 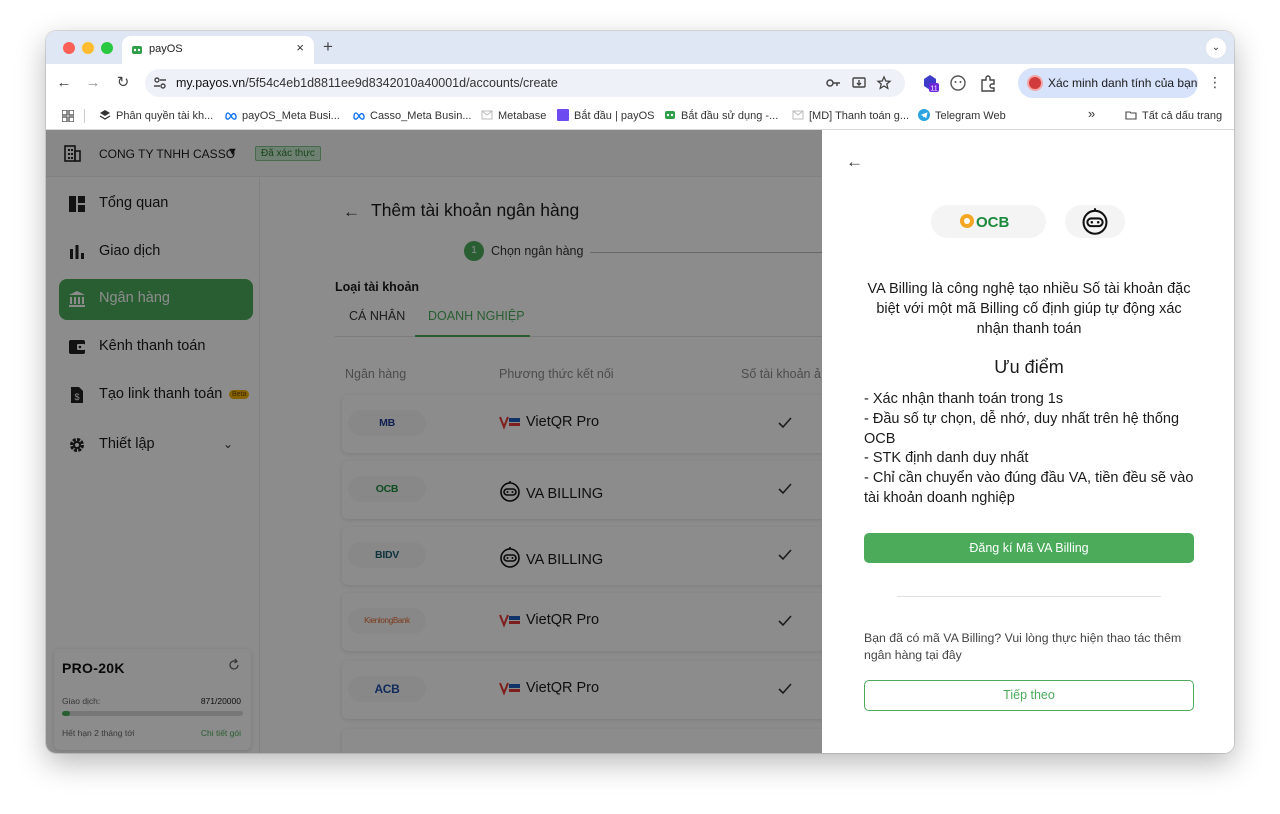 What do you see at coordinates (69, 48) in the screenshot?
I see `close-window-button` at bounding box center [69, 48].